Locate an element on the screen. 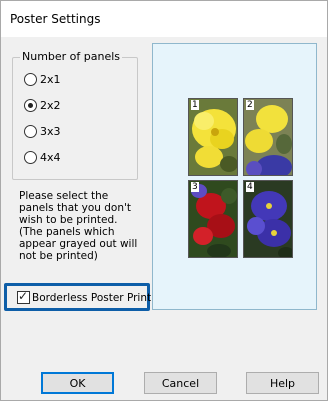  ok-button: OK is located at coordinates (77, 383).